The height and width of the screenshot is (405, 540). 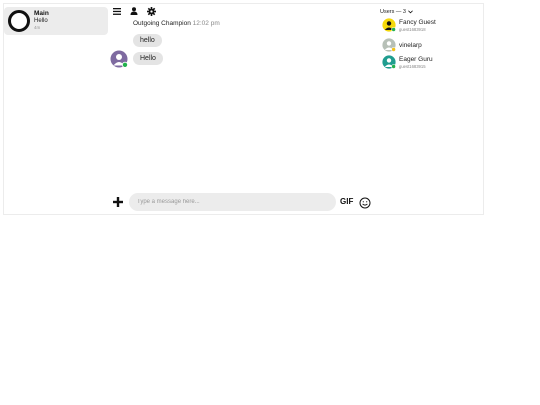 What do you see at coordinates (37, 27) in the screenshot?
I see `channel-time: 4m` at bounding box center [37, 27].